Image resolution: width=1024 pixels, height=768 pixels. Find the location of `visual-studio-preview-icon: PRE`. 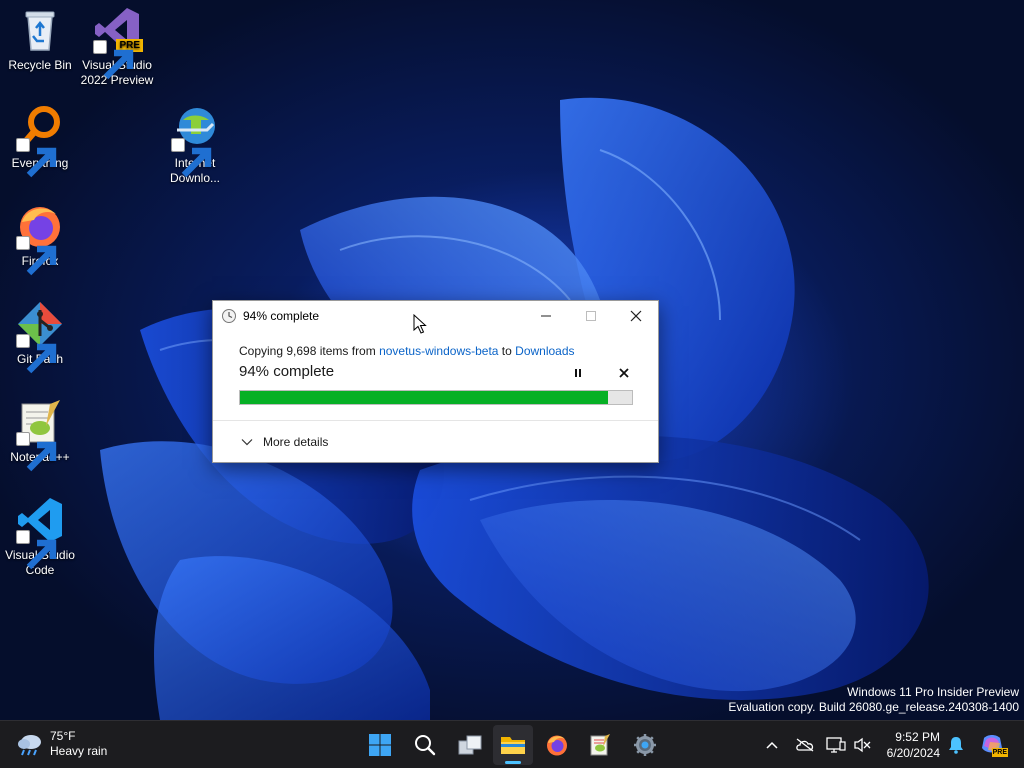

visual-studio-preview-icon: PRE is located at coordinates (118, 43).